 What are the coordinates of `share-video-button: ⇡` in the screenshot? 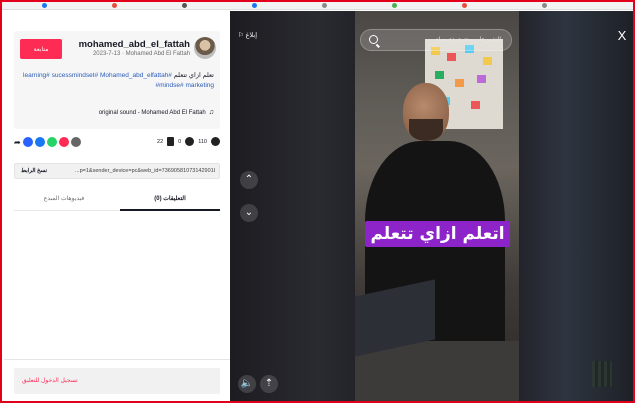 It's located at (269, 384).